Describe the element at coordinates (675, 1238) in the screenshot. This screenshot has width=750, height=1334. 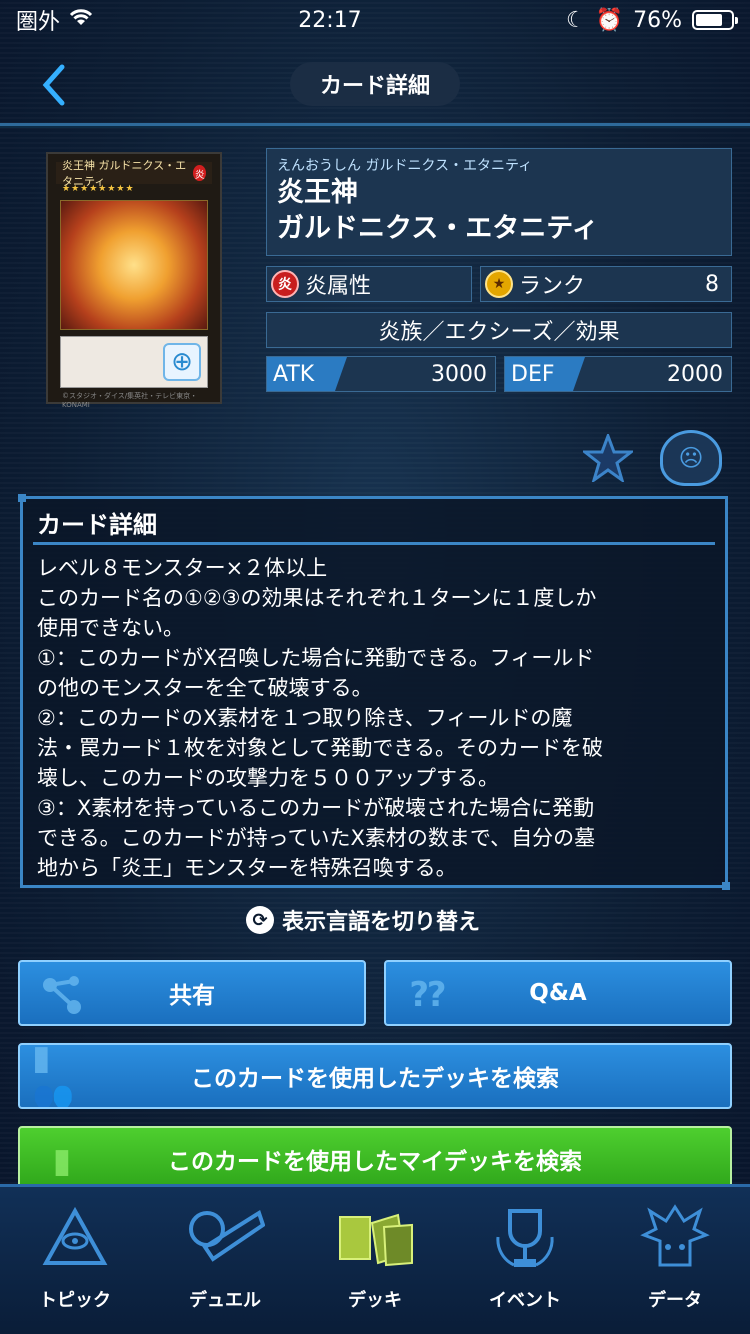
I see `character-icon` at that location.